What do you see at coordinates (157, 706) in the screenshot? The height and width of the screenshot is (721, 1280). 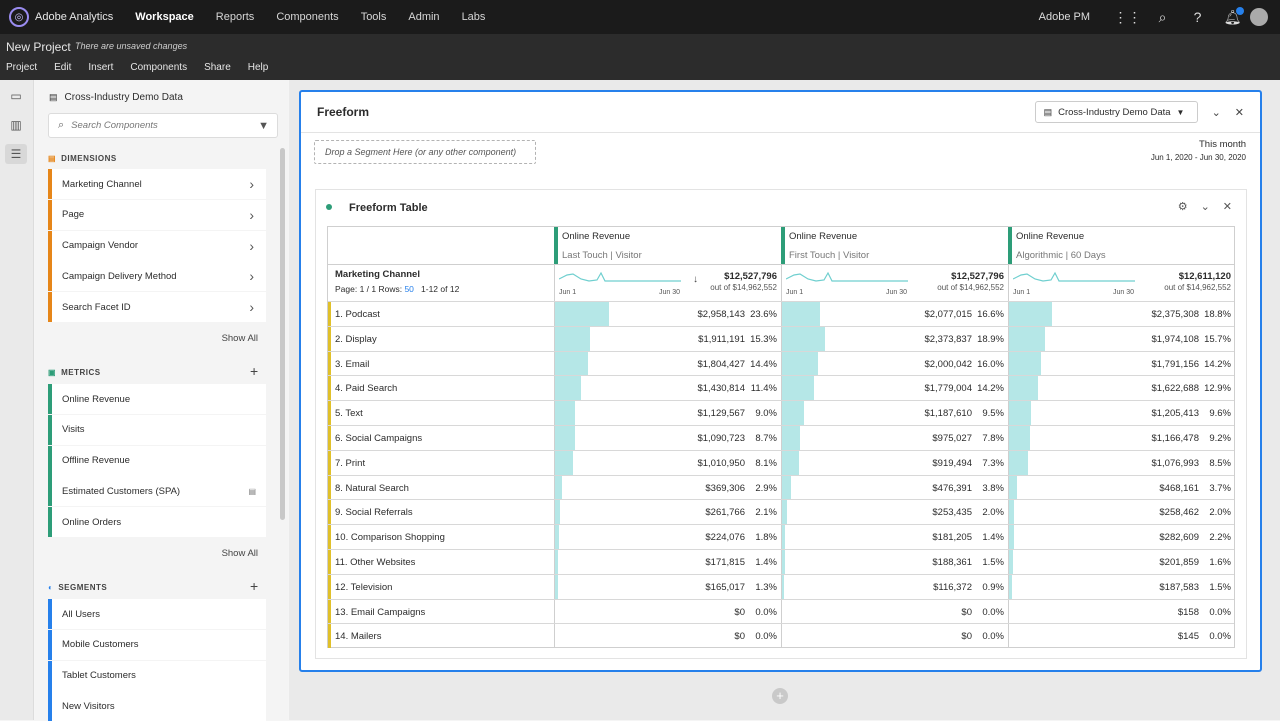 I see `segment-item: New Visitors` at bounding box center [157, 706].